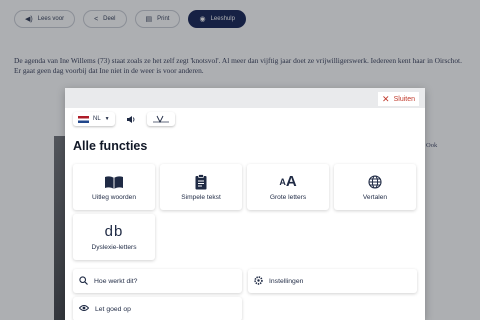 The height and width of the screenshot is (320, 480). What do you see at coordinates (114, 182) in the screenshot?
I see `book-icon` at bounding box center [114, 182].